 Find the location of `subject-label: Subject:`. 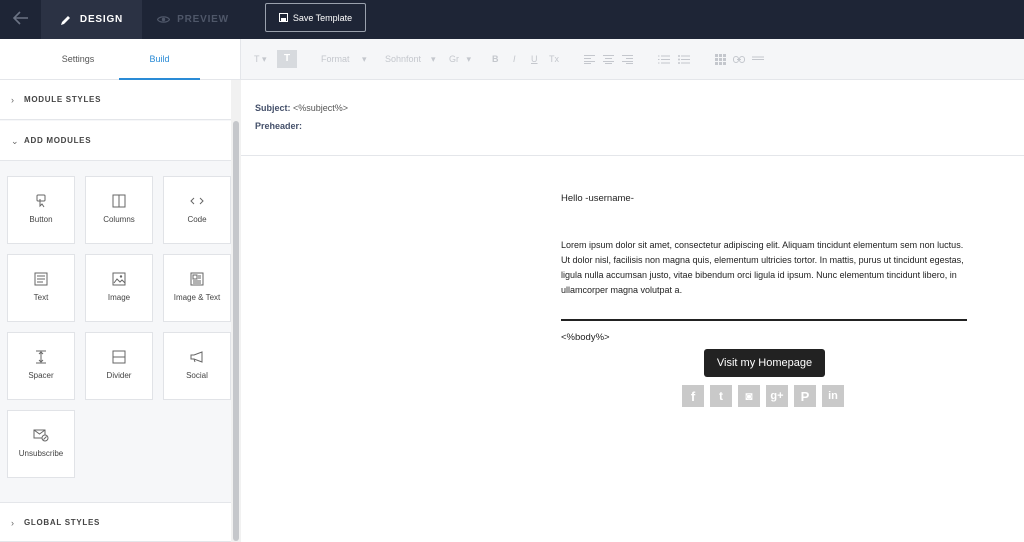

subject-label: Subject: is located at coordinates (273, 108).